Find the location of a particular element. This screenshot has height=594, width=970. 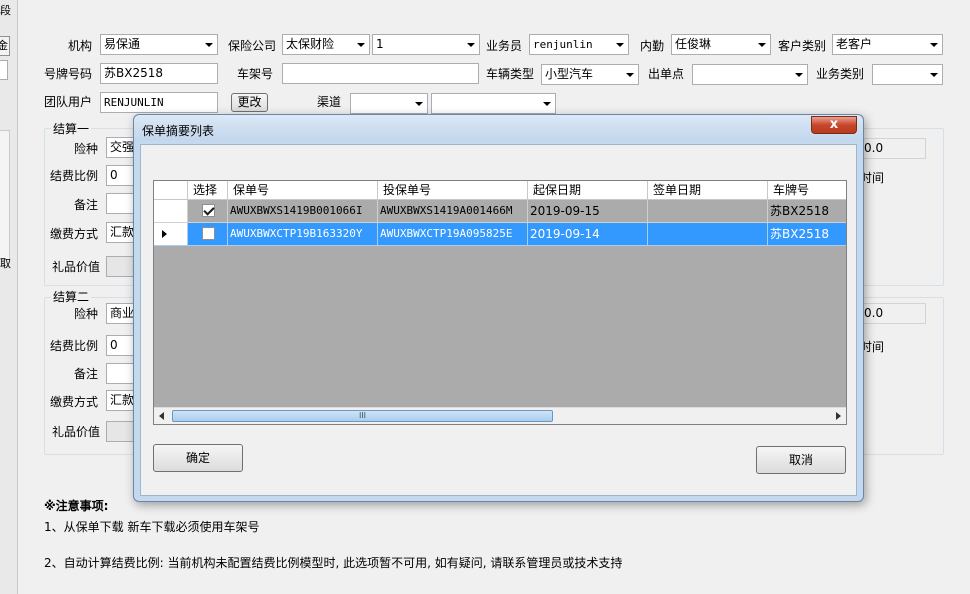

yewulei-label: 业务类别 is located at coordinates (840, 74).